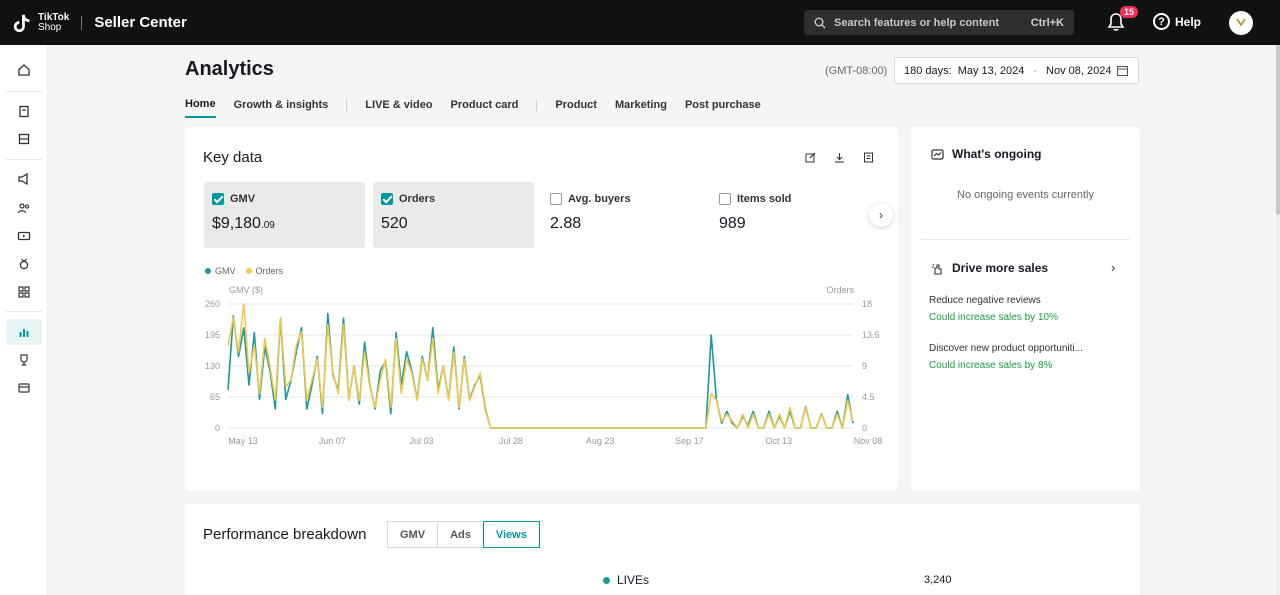 This screenshot has width=1280, height=595. What do you see at coordinates (939, 22) in the screenshot?
I see `search-input: Search features or help content Ctrl+K` at bounding box center [939, 22].